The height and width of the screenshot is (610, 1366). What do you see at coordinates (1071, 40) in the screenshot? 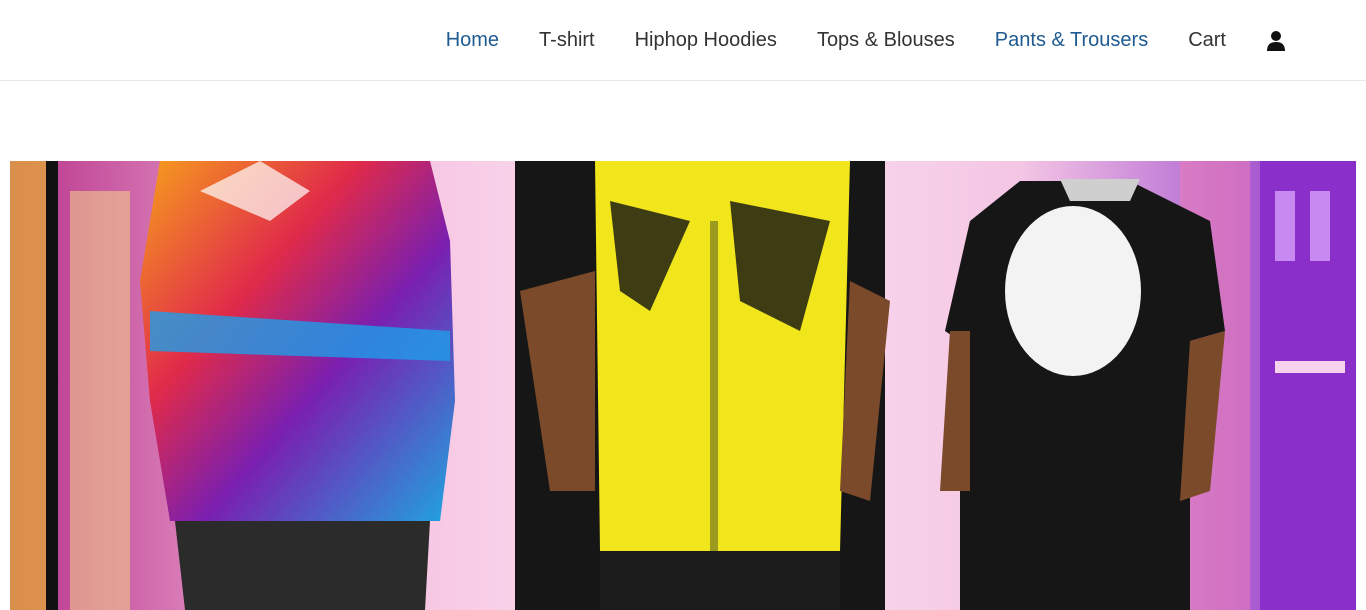
I see `nav-pants-trousers: Pants & Trousers` at bounding box center [1071, 40].